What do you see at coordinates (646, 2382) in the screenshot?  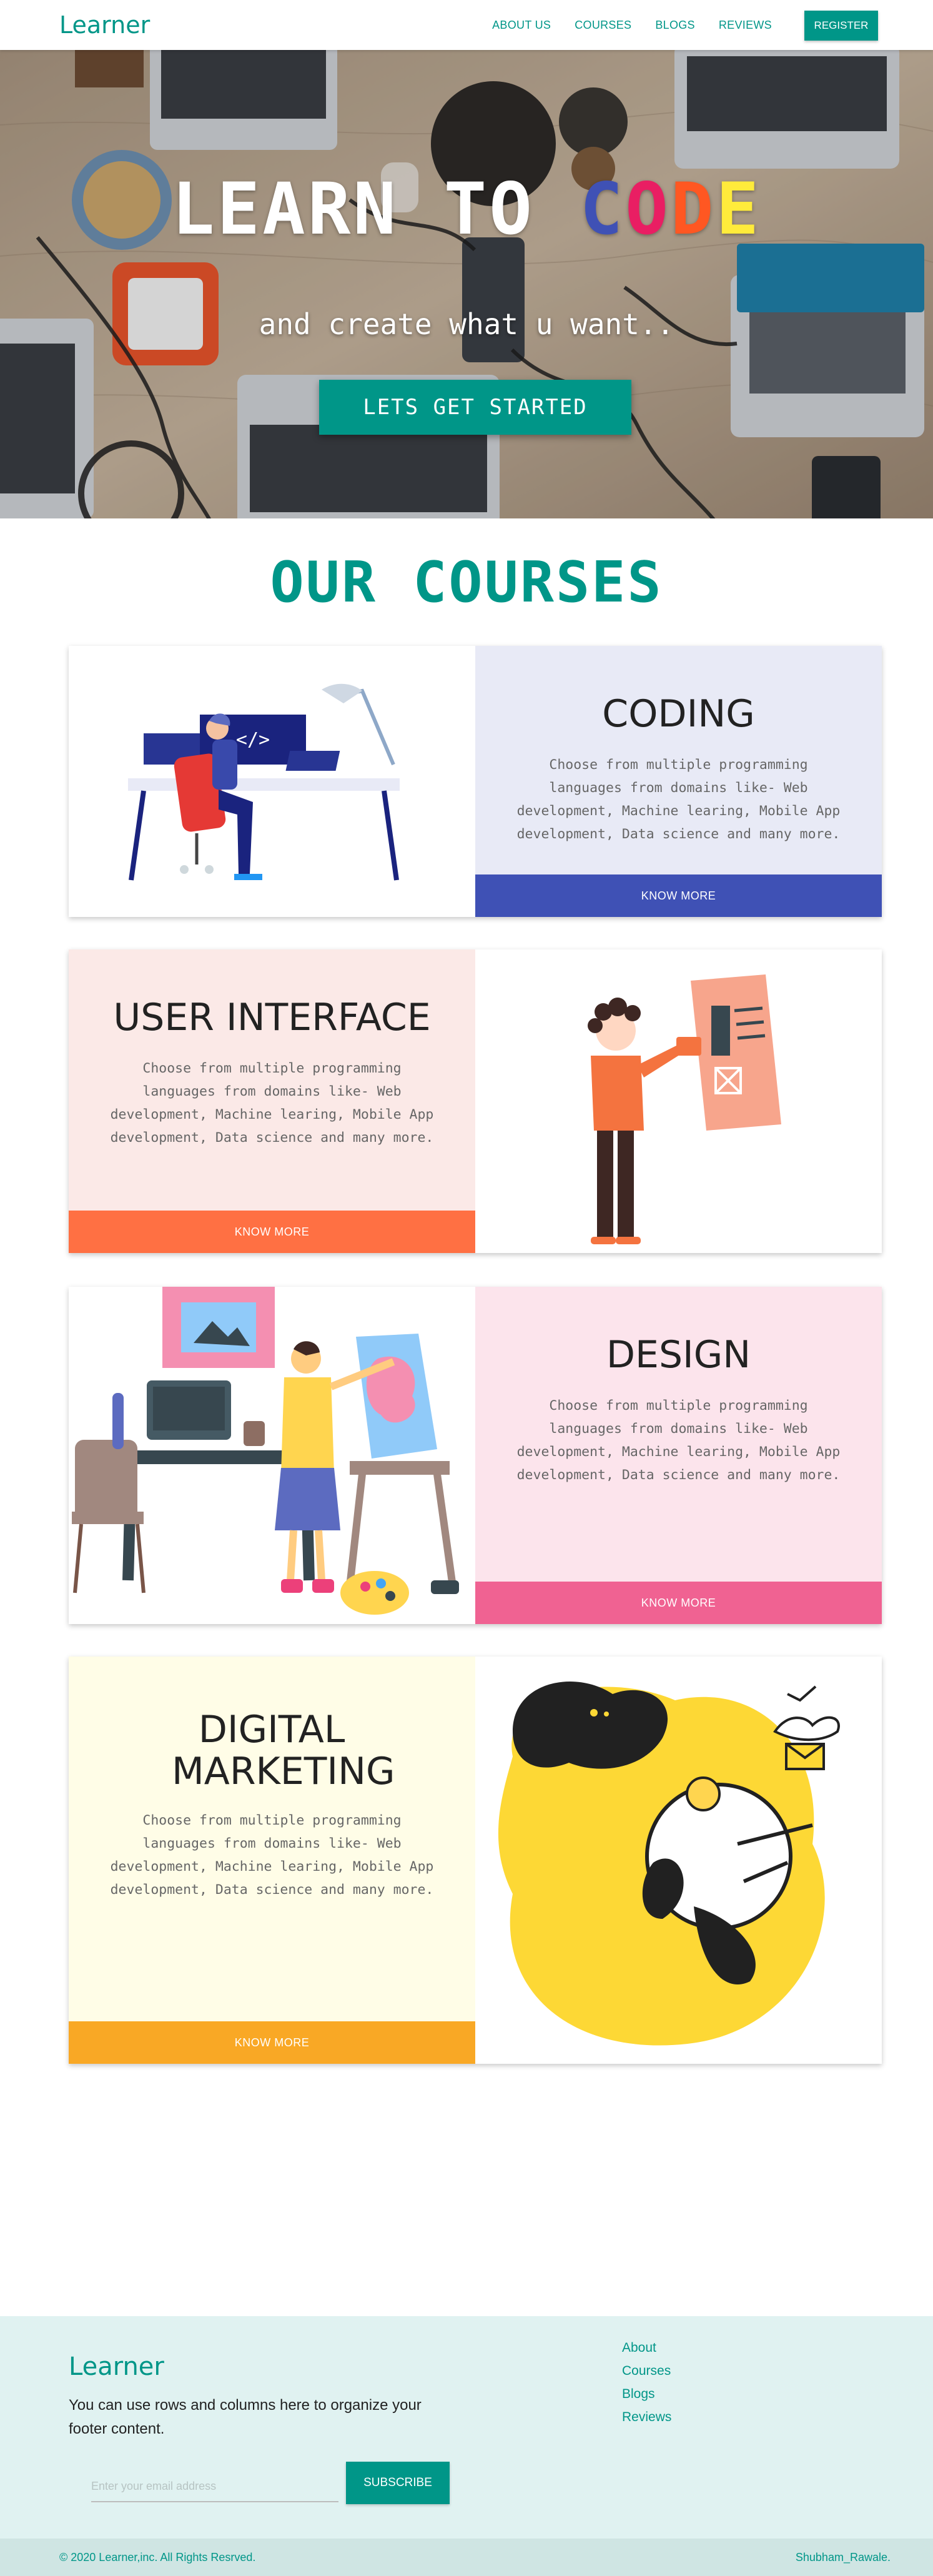 I see `footer-links: About Courses Blogs Reviews` at bounding box center [646, 2382].